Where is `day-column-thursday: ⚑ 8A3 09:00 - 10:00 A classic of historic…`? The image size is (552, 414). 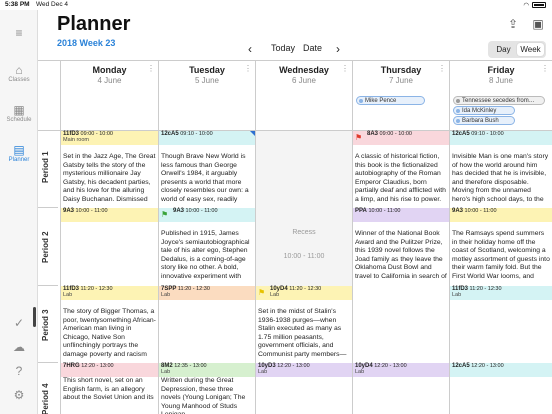
day-column-thursday: ⚑ 8A3 09:00 - 10:00 A classic of historic… is located at coordinates (400, 272).